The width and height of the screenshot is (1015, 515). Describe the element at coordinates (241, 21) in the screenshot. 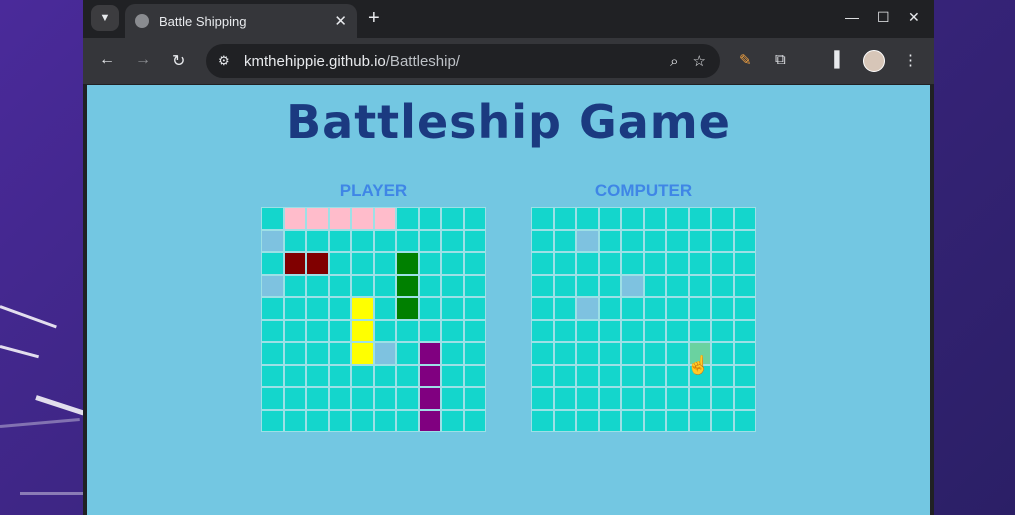

I see `active-tab: Battle Shipping ✕` at that location.